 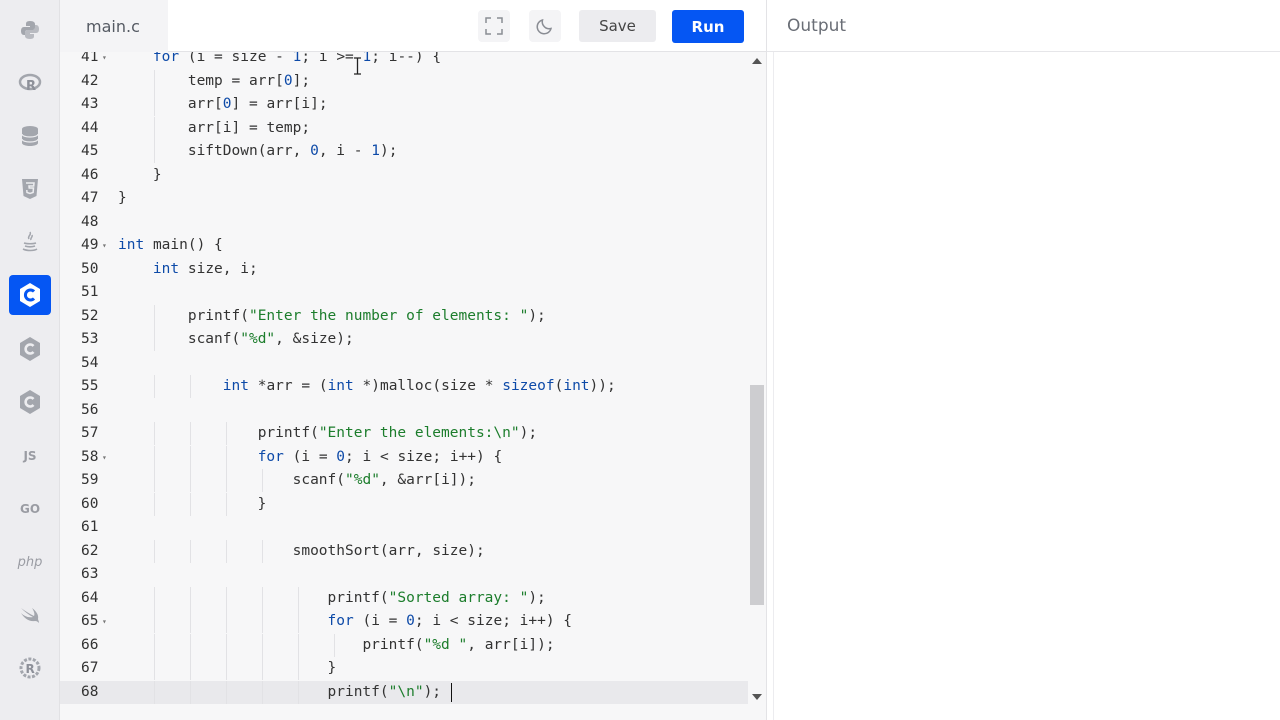 What do you see at coordinates (30, 615) in the screenshot?
I see `language-swift-button` at bounding box center [30, 615].